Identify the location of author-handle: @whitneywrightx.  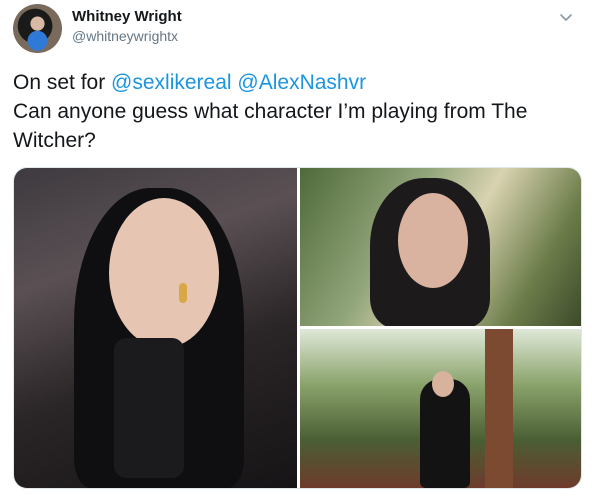
(125, 36).